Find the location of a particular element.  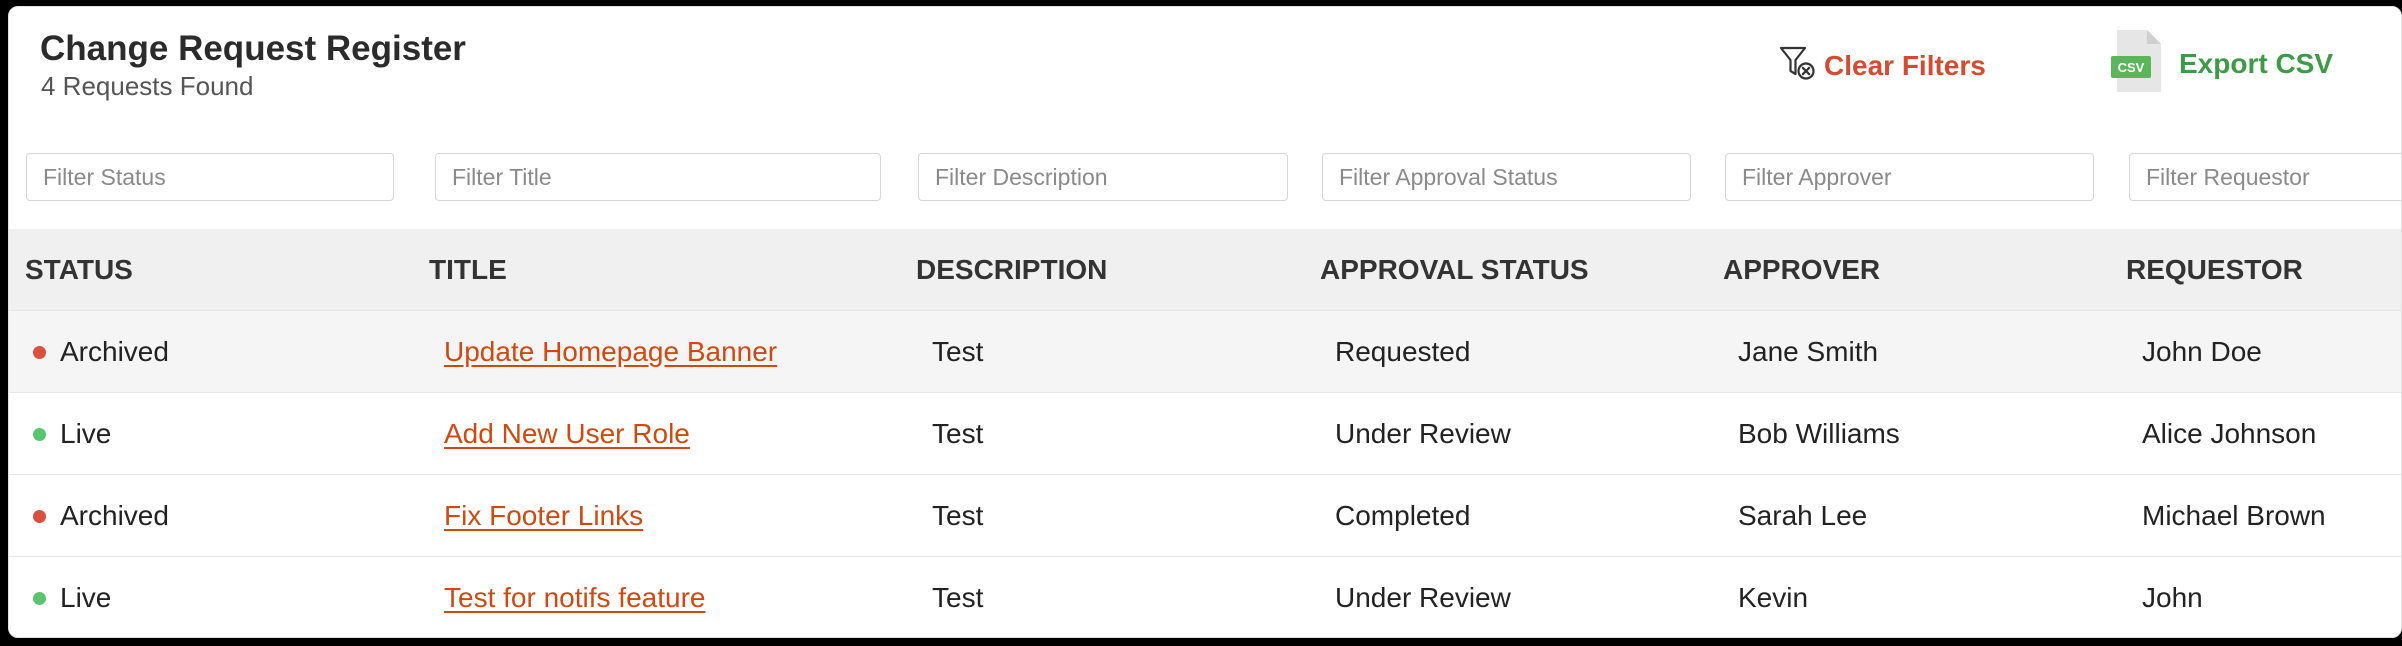

approver-cell: Kevin is located at coordinates (1773, 597).